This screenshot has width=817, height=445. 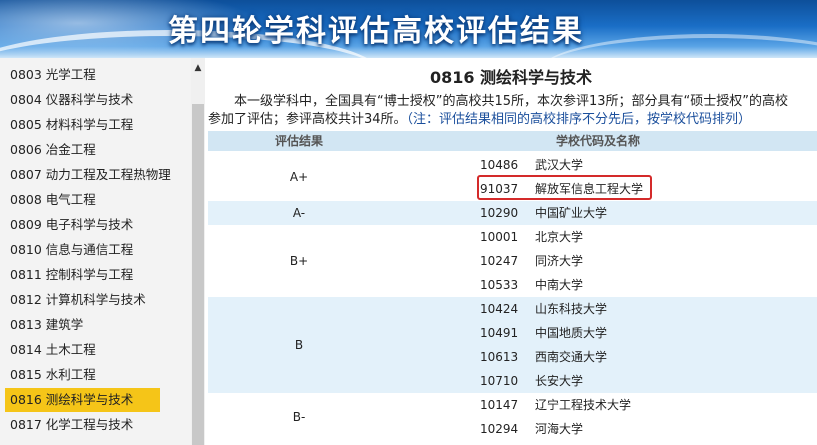 What do you see at coordinates (82, 300) in the screenshot?
I see `sidebar-item: 0812 计算机科学与技术` at bounding box center [82, 300].